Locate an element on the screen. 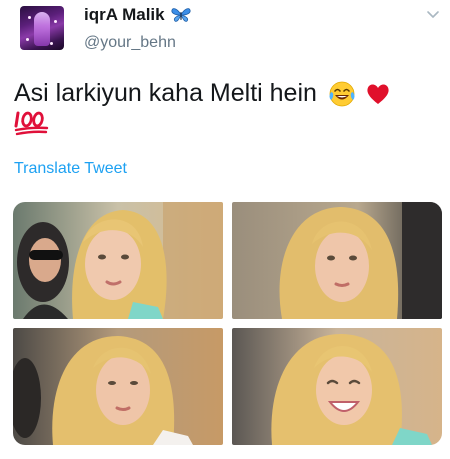  display-name: iqrA Malik is located at coordinates (124, 15).